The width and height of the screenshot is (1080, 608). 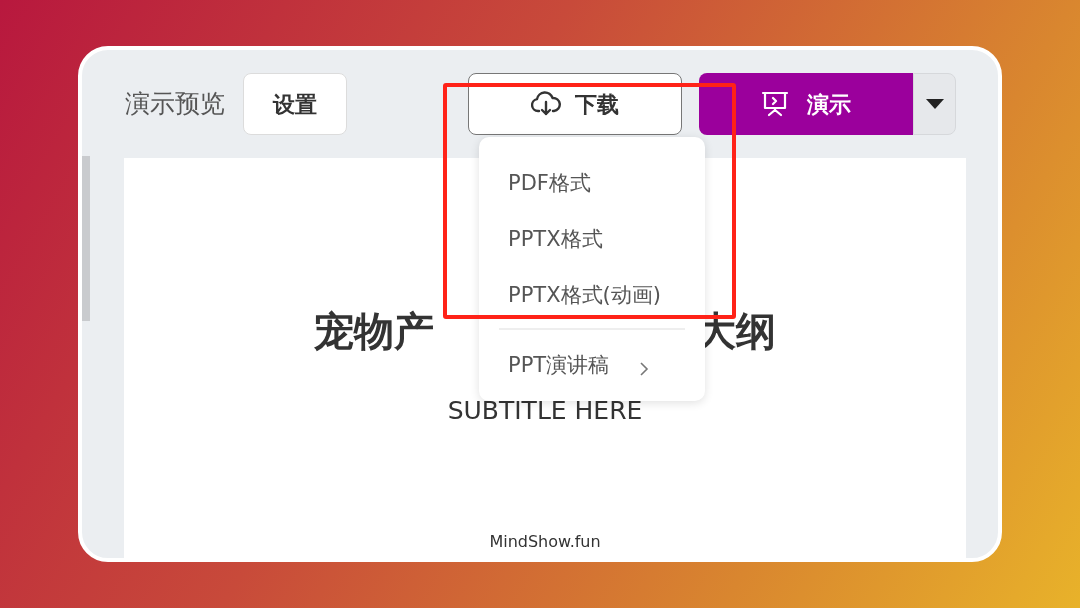 I want to click on presentation-screen-icon, so click(x=775, y=104).